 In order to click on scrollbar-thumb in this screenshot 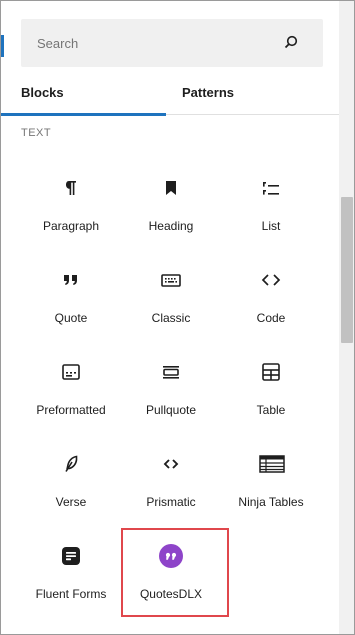, I will do `click(347, 270)`.